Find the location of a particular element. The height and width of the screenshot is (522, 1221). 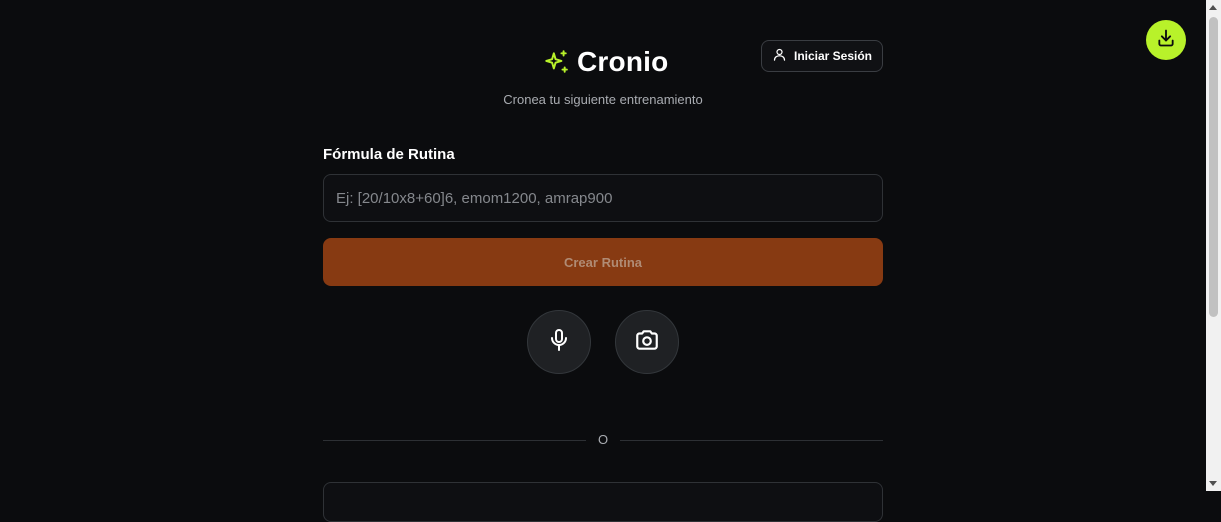

create-routine-button: Crear Rutina is located at coordinates (603, 262).